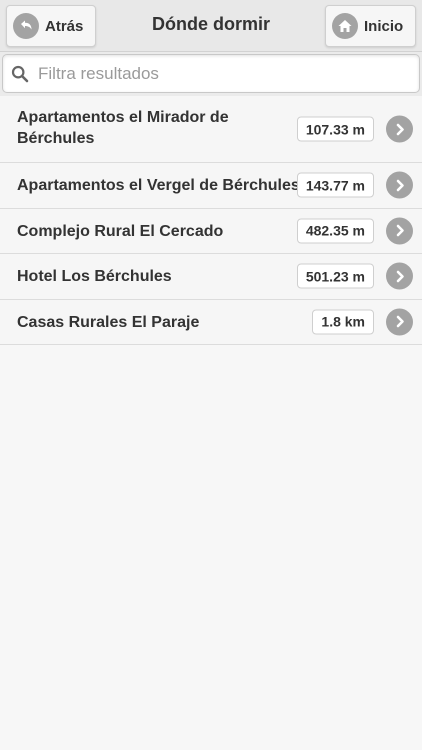 This screenshot has width=422, height=750. I want to click on search-box, so click(211, 73).